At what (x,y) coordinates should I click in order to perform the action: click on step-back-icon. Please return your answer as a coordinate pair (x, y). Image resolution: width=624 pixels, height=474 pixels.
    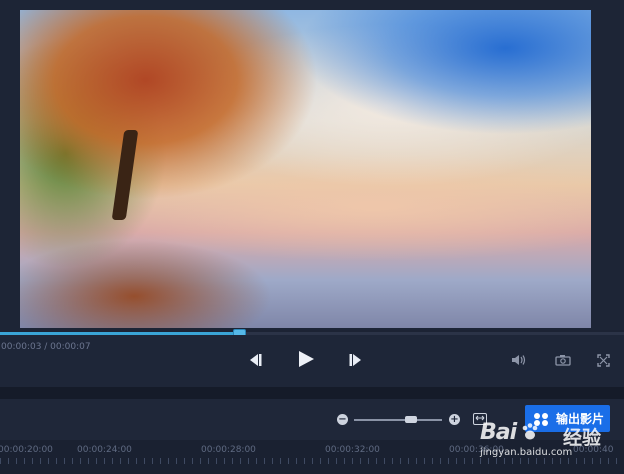
    Looking at the image, I should click on (256, 360).